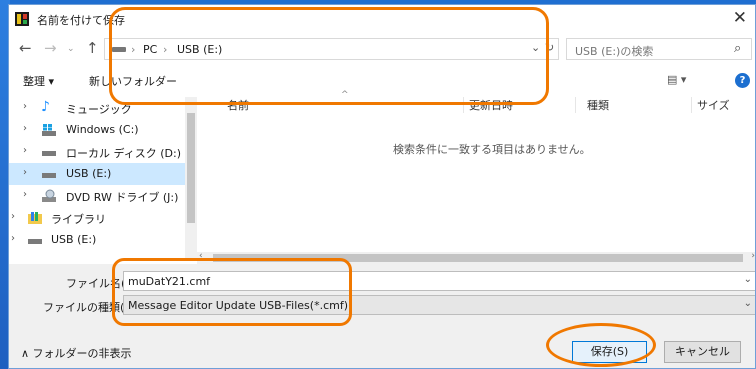  I want to click on empty-message: 検索条件に一致する項目はありません。, so click(492, 149).